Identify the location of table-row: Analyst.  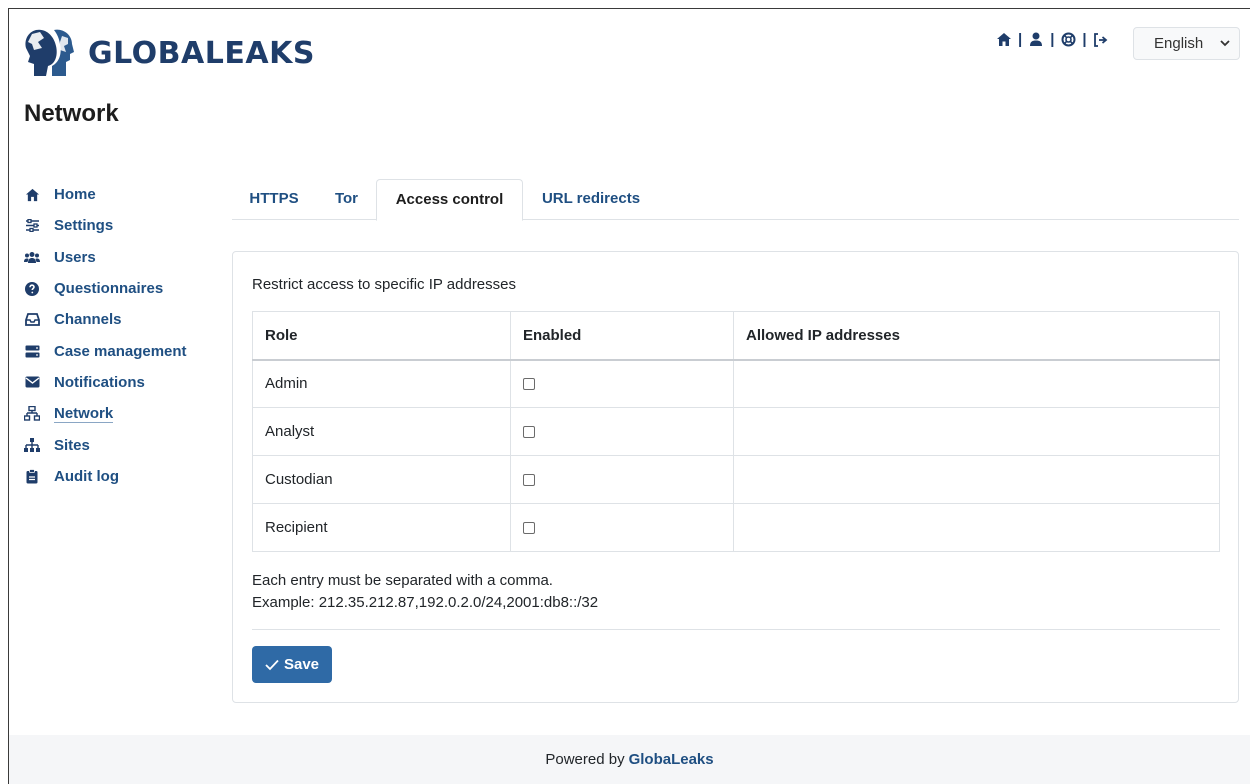
(736, 431).